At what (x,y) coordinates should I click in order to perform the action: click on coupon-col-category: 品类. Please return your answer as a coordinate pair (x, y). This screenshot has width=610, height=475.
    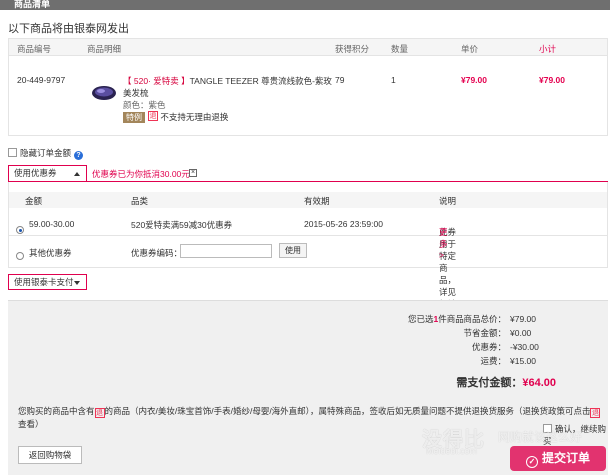
    Looking at the image, I should click on (140, 201).